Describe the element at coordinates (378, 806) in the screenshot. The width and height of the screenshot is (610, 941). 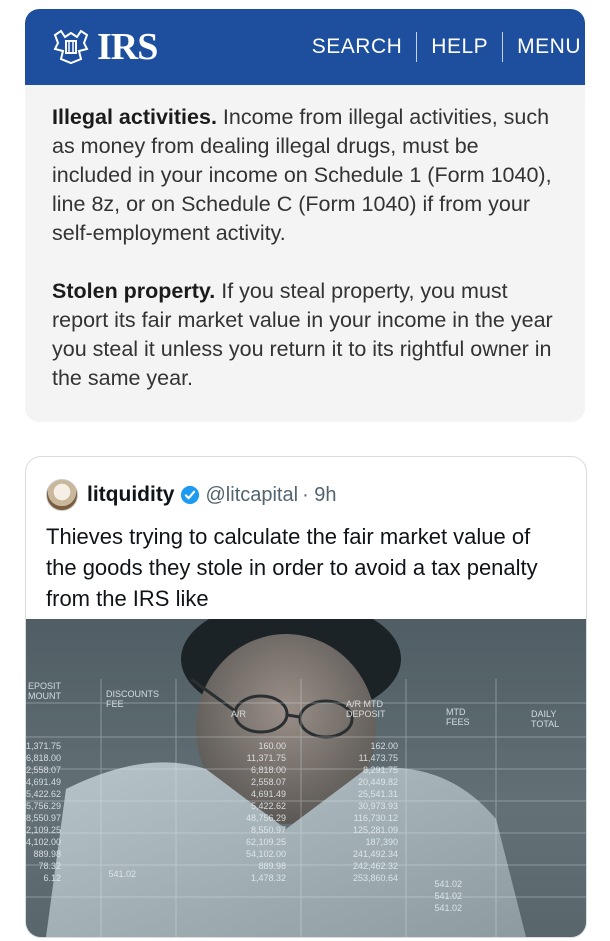
I see `sheet-cell: 30,973.93` at that location.